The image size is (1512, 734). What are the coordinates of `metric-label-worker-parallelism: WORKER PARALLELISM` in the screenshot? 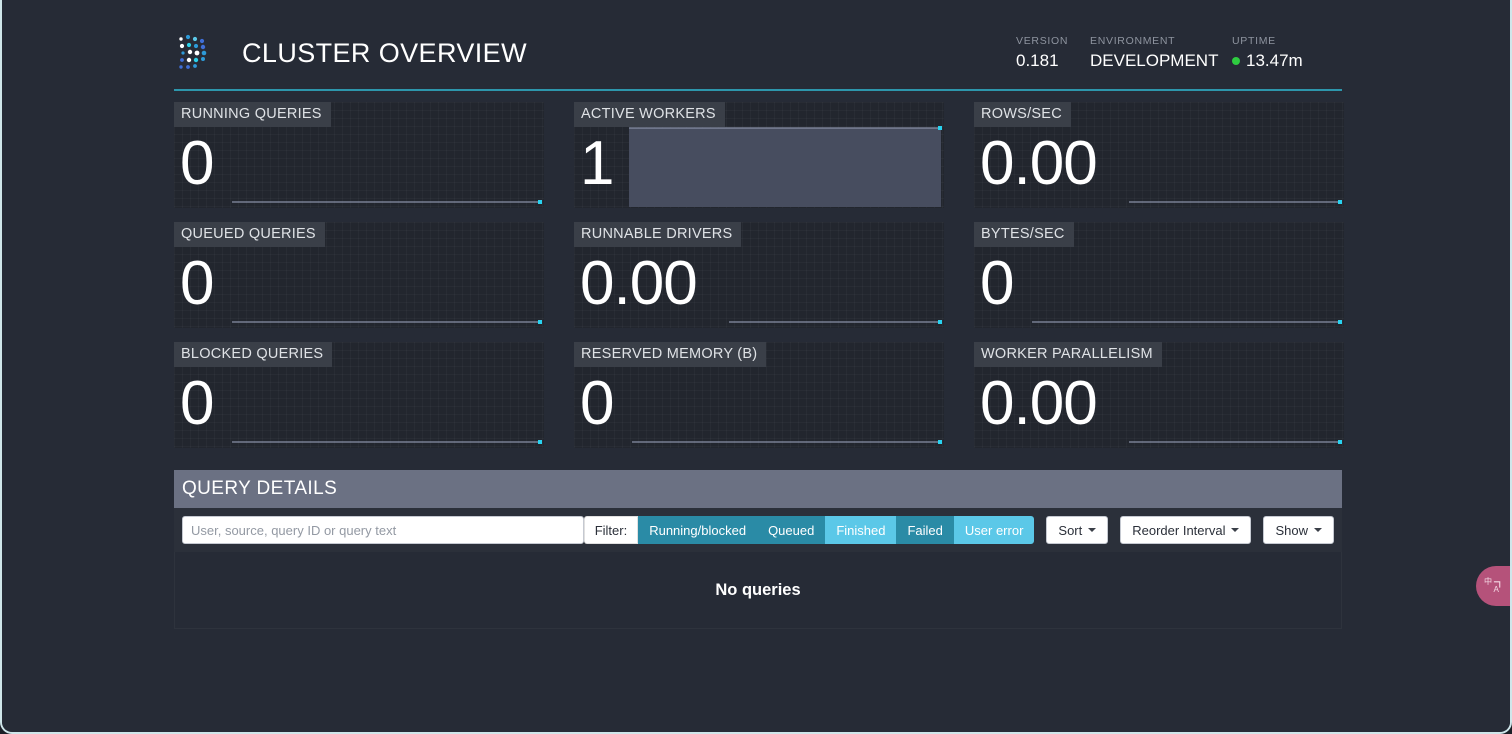 It's located at (1068, 354).